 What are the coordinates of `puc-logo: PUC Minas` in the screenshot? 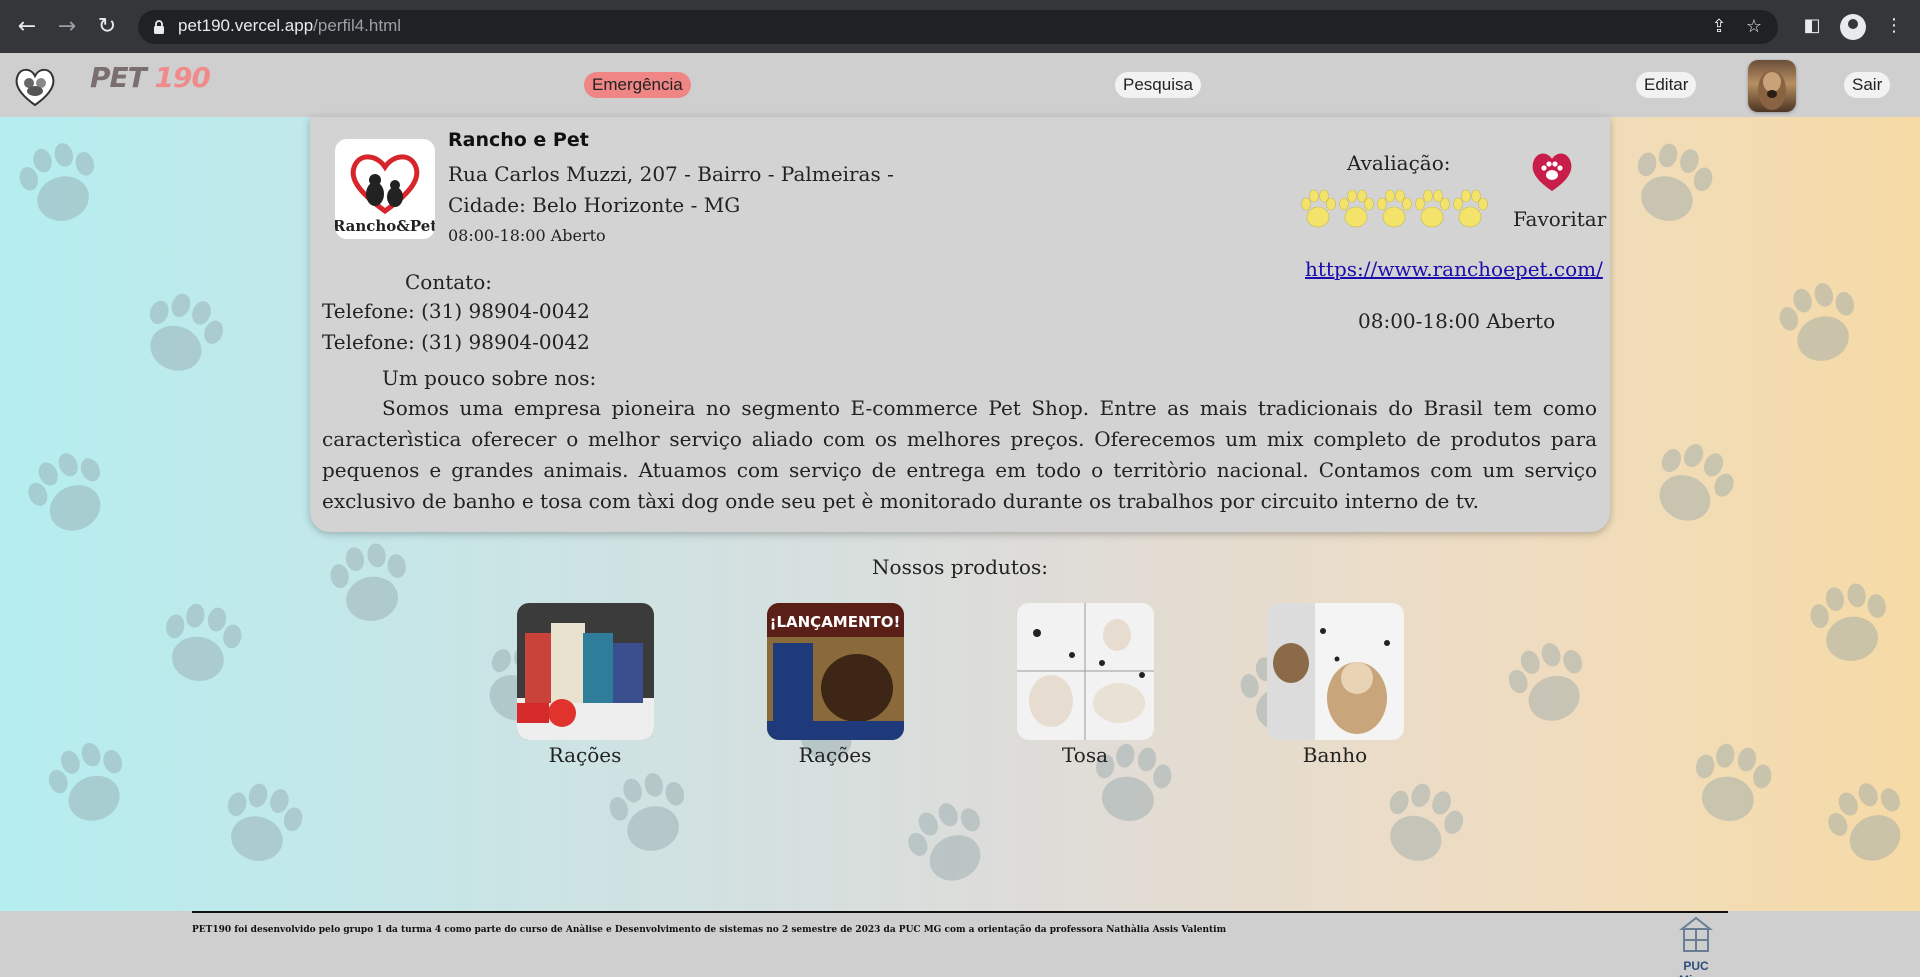 It's located at (1696, 946).